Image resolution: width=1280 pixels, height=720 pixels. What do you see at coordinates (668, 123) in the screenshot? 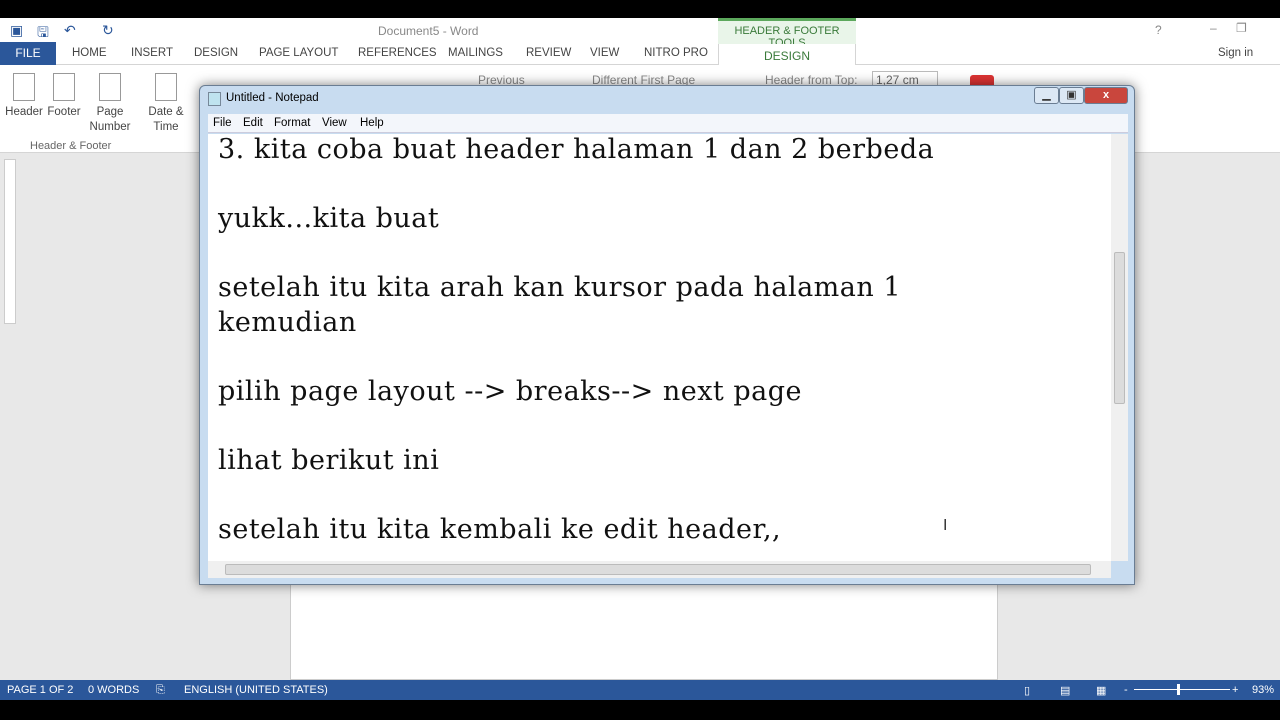
I see `notepad-menu-bar: File Edit Format View Help` at bounding box center [668, 123].